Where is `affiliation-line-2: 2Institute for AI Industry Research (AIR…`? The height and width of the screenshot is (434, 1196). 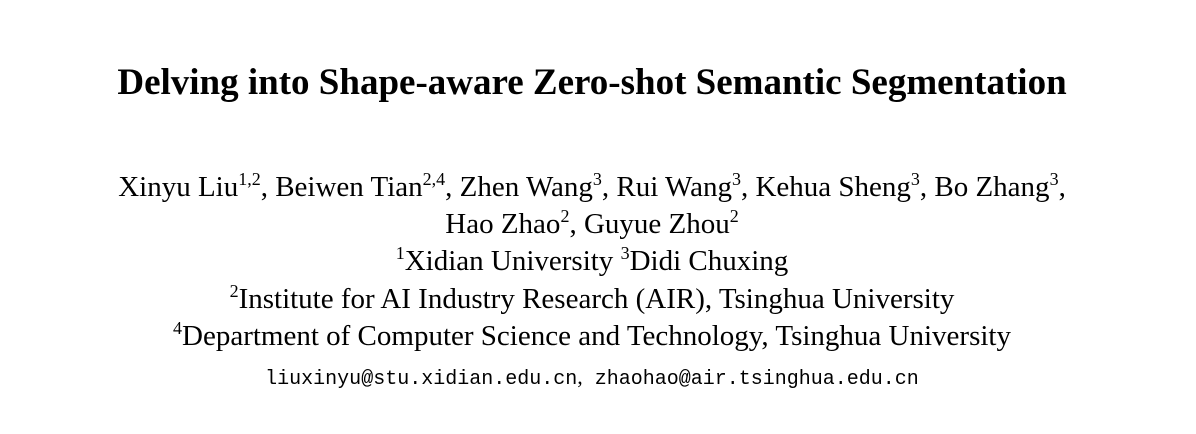 affiliation-line-2: 2Institute for AI Industry Research (AIR… is located at coordinates (592, 299).